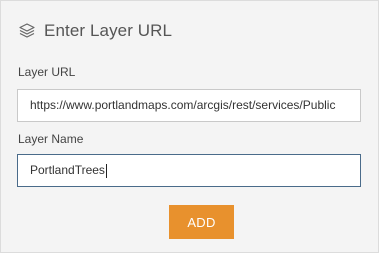 This screenshot has height=253, width=379. I want to click on layer-url-label: Layer URL, so click(47, 72).